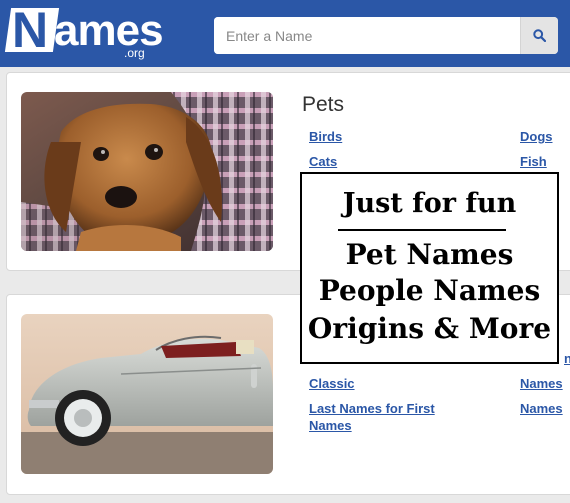  Describe the element at coordinates (429, 254) in the screenshot. I see `callout-line-pet-names: Pet Names` at that location.